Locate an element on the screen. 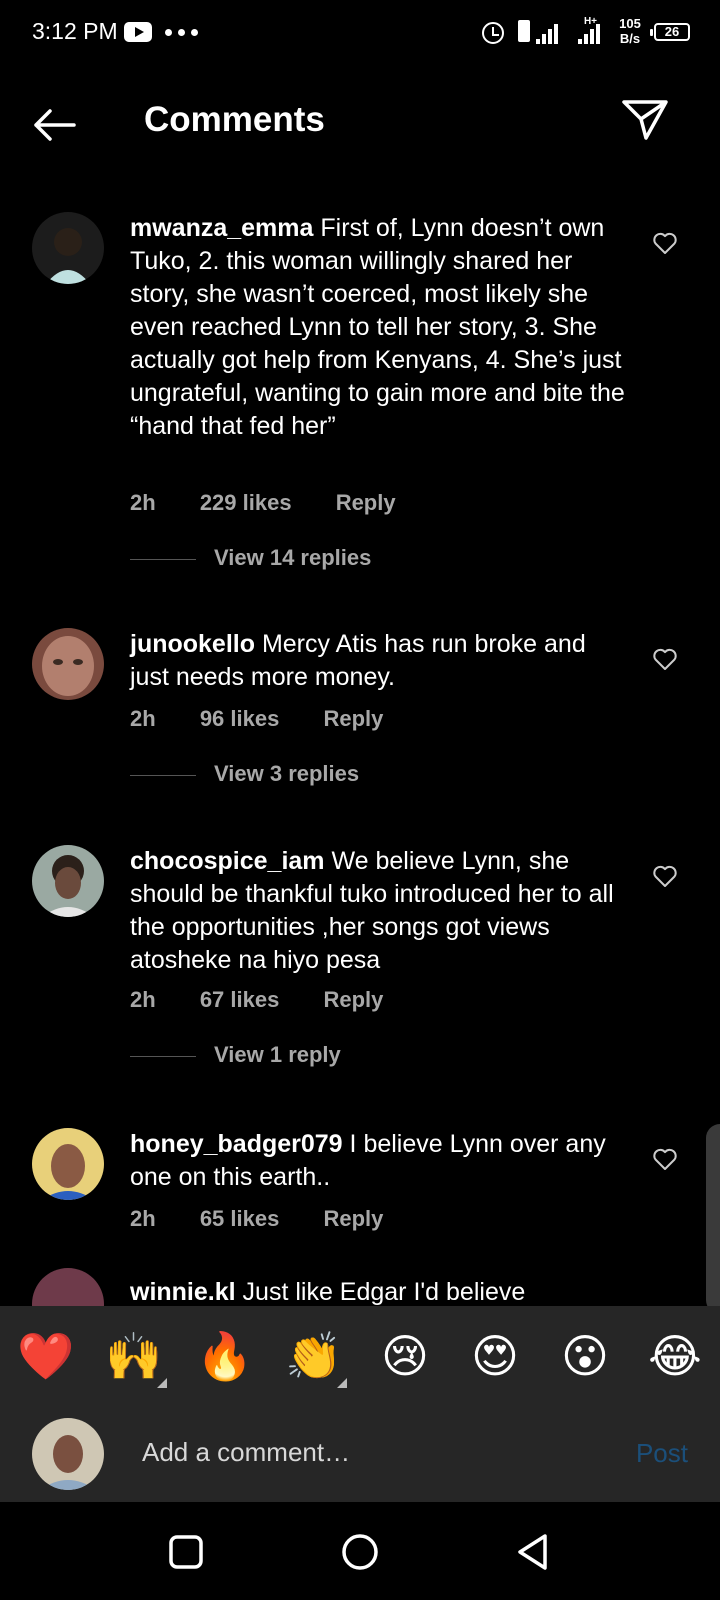 The width and height of the screenshot is (720, 1600). system-nav-bar is located at coordinates (360, 1551).